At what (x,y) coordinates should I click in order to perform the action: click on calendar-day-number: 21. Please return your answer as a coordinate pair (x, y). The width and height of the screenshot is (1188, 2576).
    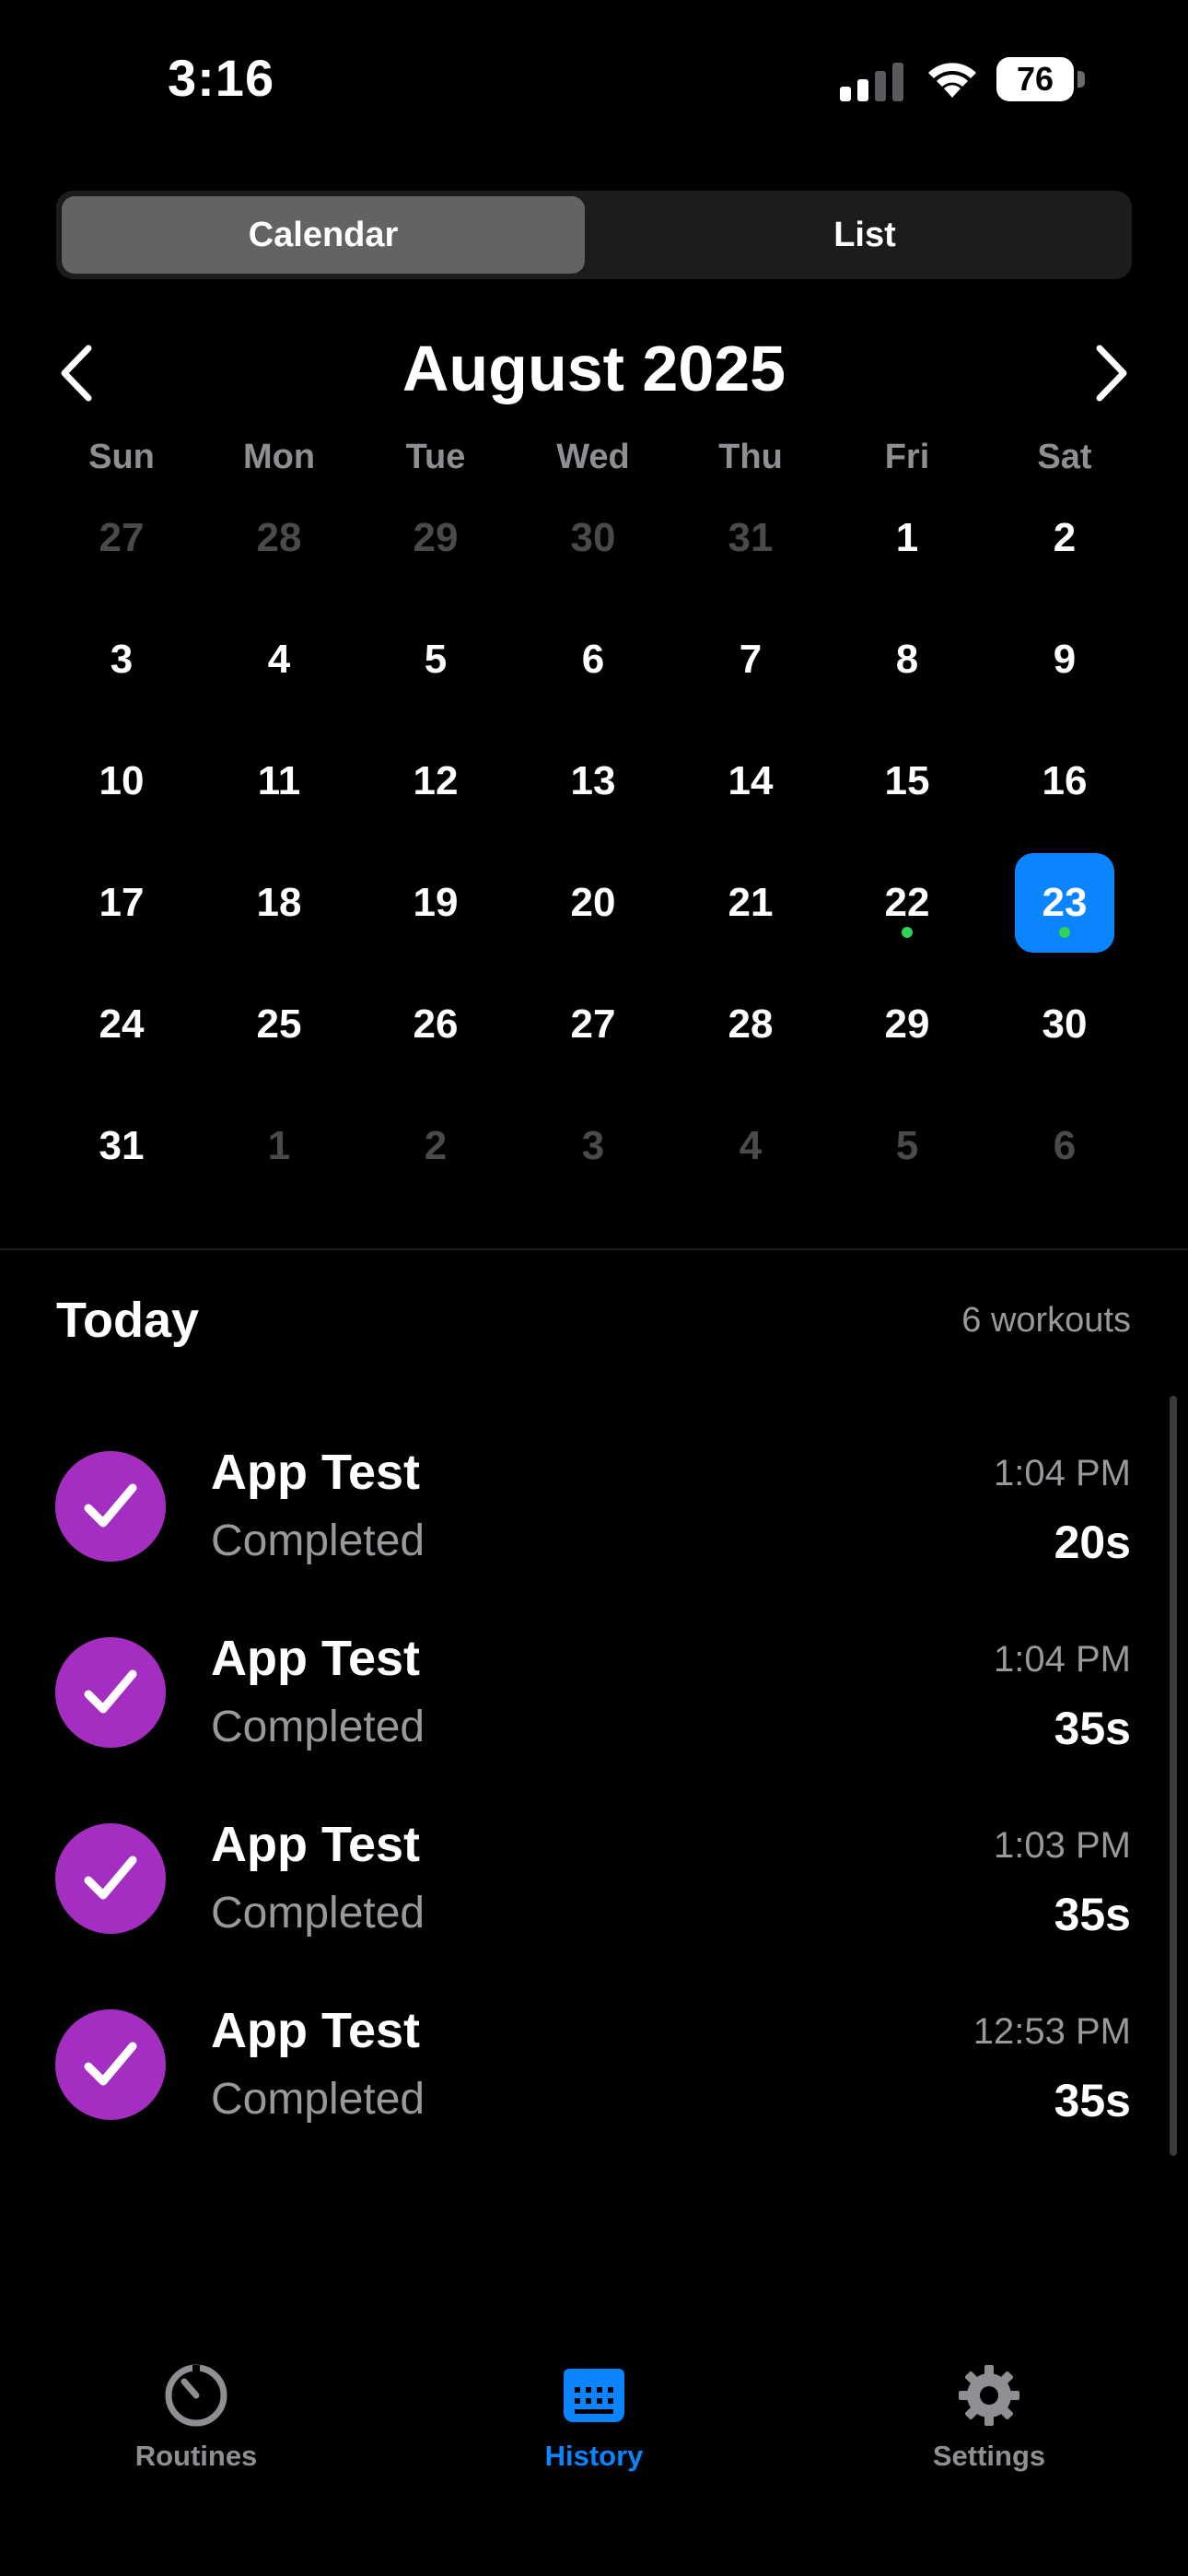
    Looking at the image, I should click on (751, 902).